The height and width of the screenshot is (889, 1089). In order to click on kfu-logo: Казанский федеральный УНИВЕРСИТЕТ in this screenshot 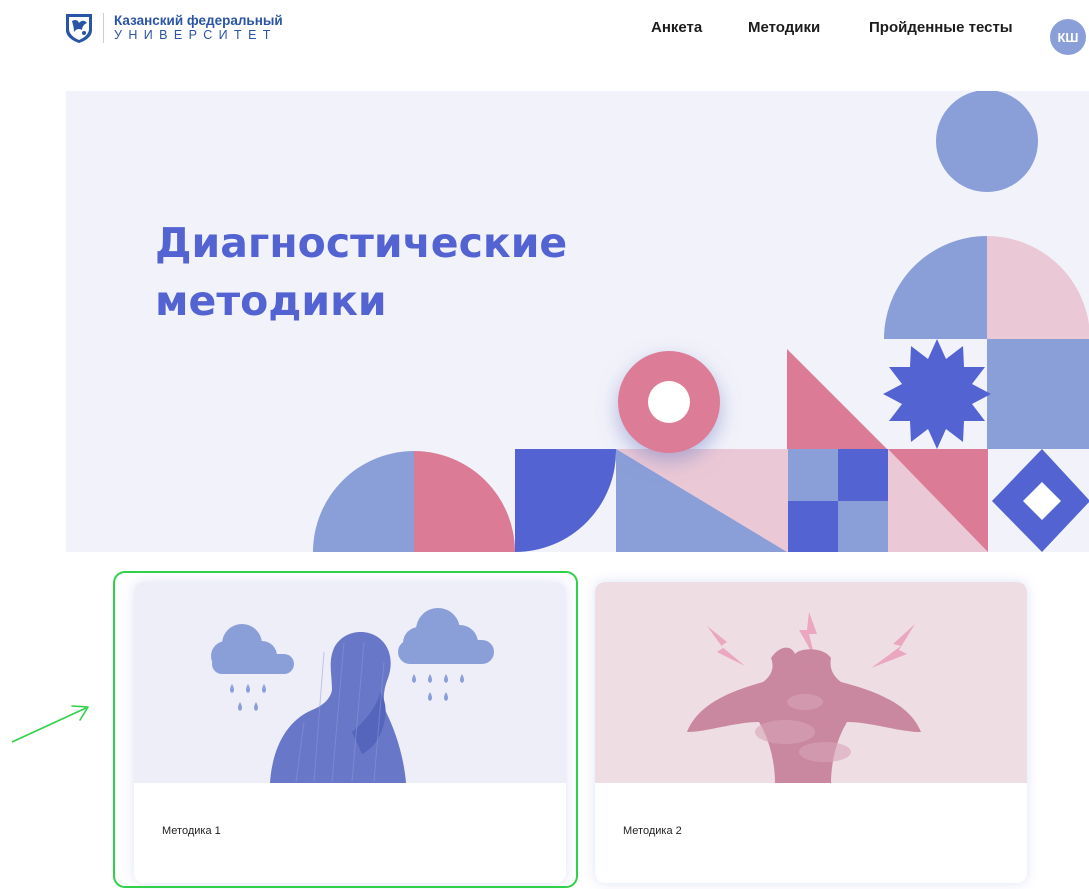, I will do `click(173, 28)`.